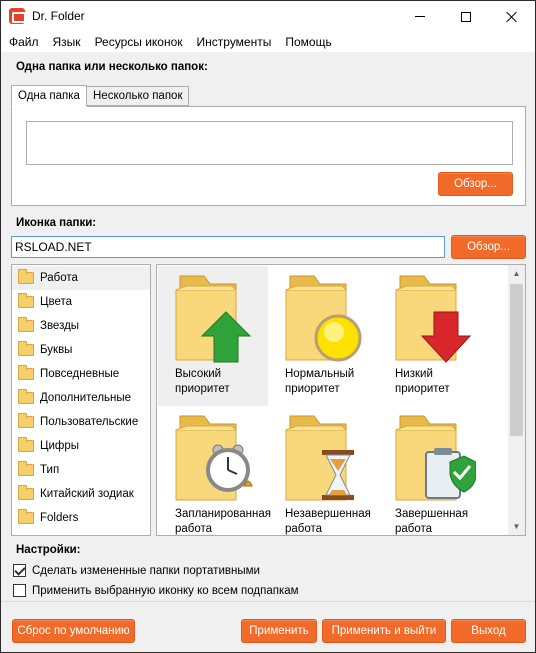 This screenshot has height=653, width=536. I want to click on category-item-folders: Folders, so click(81, 518).